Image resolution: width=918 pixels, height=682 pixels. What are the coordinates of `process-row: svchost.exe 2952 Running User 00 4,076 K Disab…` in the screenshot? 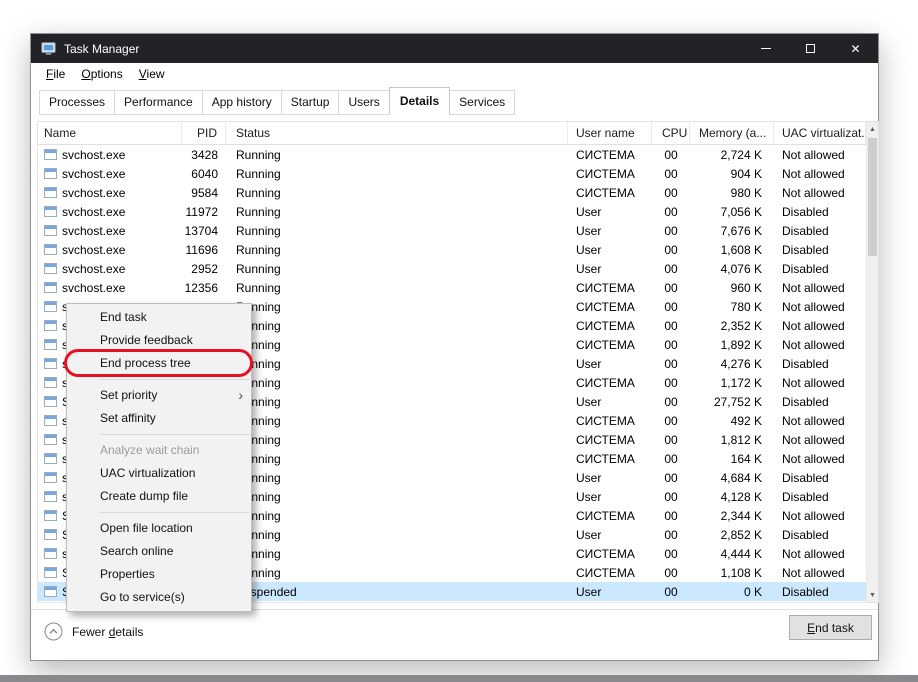 It's located at (452, 268).